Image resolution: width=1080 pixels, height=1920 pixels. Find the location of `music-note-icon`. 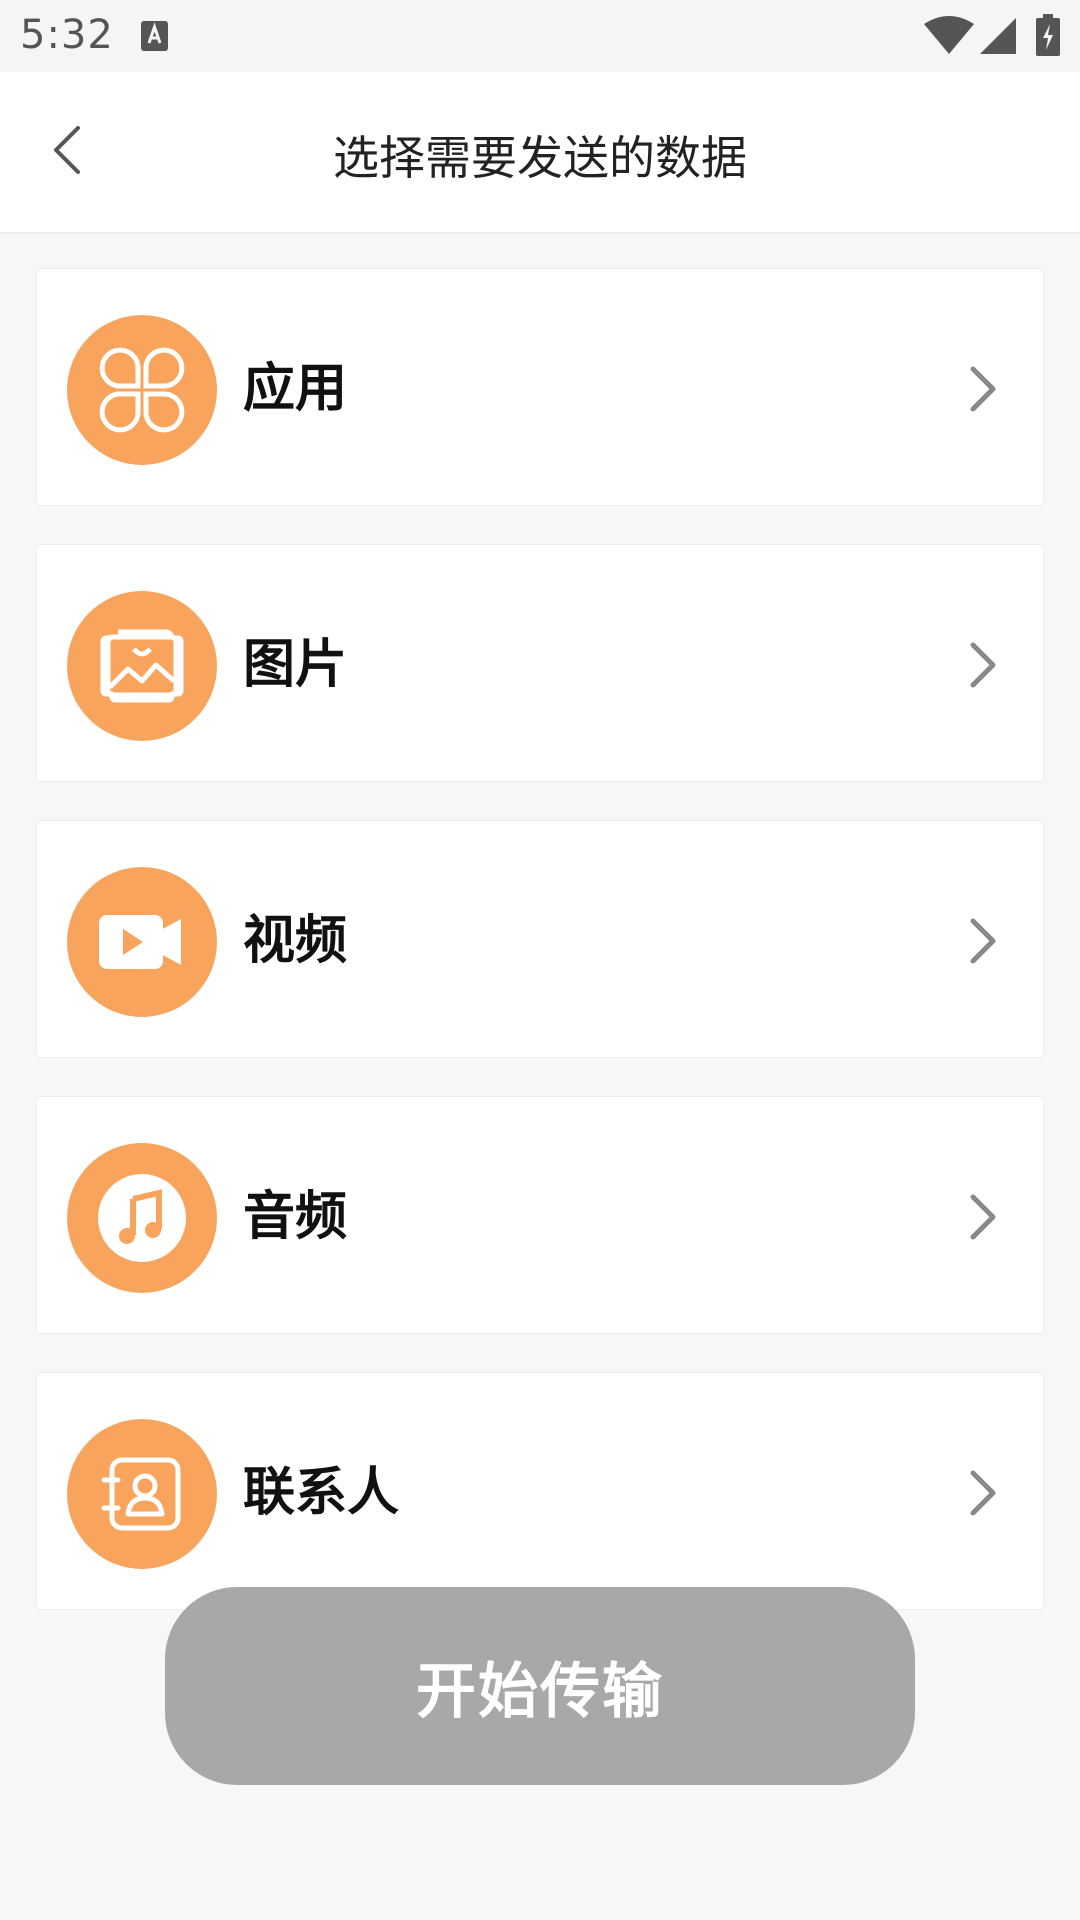

music-note-icon is located at coordinates (142, 1218).